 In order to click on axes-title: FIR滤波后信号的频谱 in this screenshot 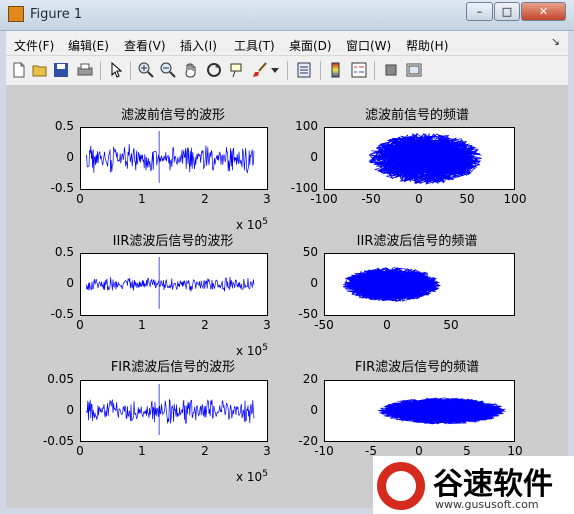, I will do `click(417, 367)`.